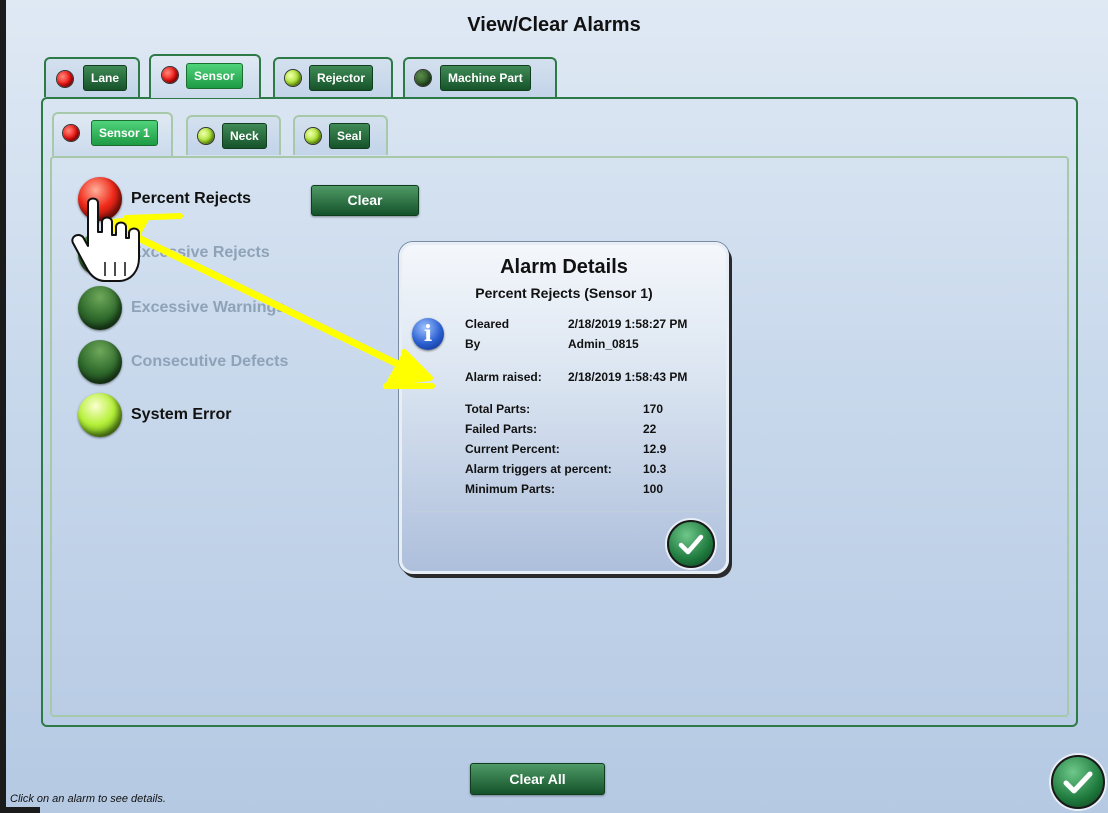 This screenshot has height=813, width=1108. Describe the element at coordinates (206, 136) in the screenshot. I see `neck-status-led` at that location.